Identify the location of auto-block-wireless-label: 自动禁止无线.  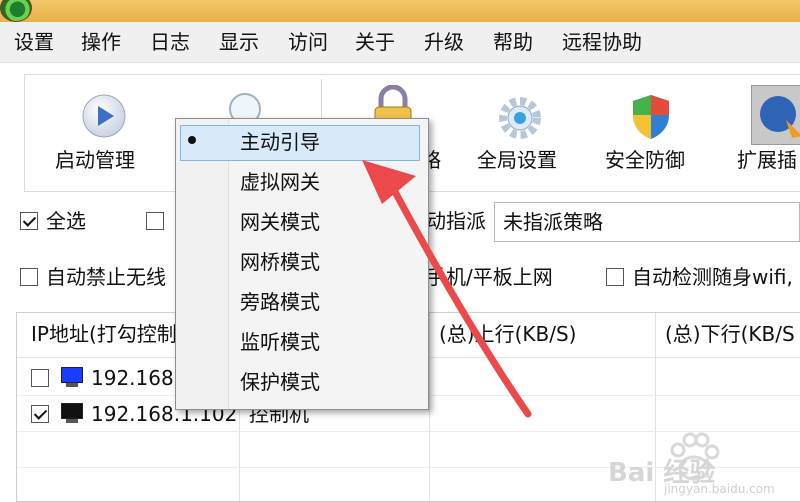
(106, 277).